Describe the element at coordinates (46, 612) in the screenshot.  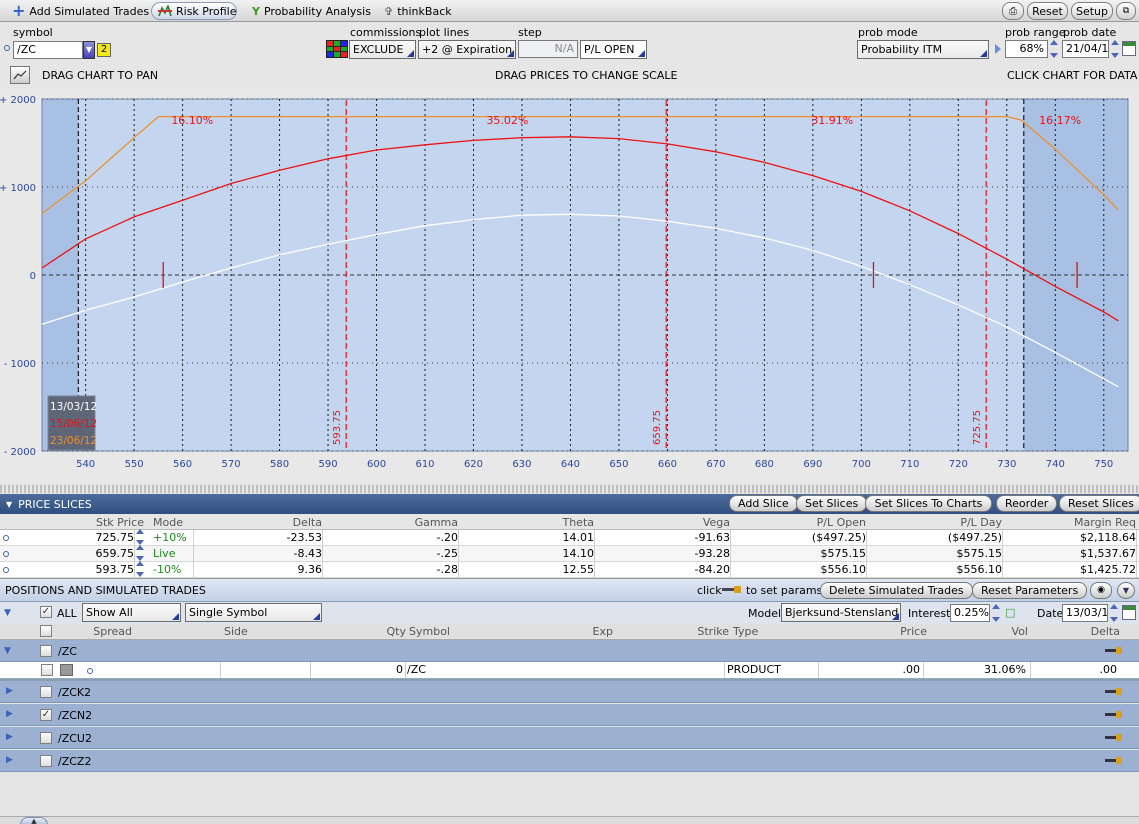
I see `all-checkbox: ✓` at that location.